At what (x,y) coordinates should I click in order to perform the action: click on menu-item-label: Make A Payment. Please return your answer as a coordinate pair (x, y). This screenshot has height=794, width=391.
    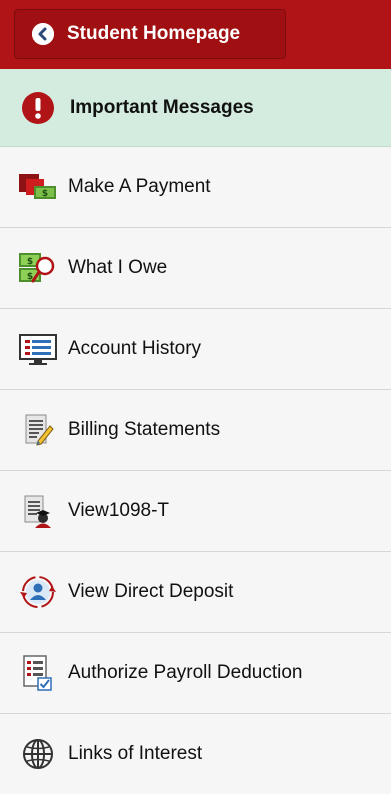
    Looking at the image, I should click on (139, 186).